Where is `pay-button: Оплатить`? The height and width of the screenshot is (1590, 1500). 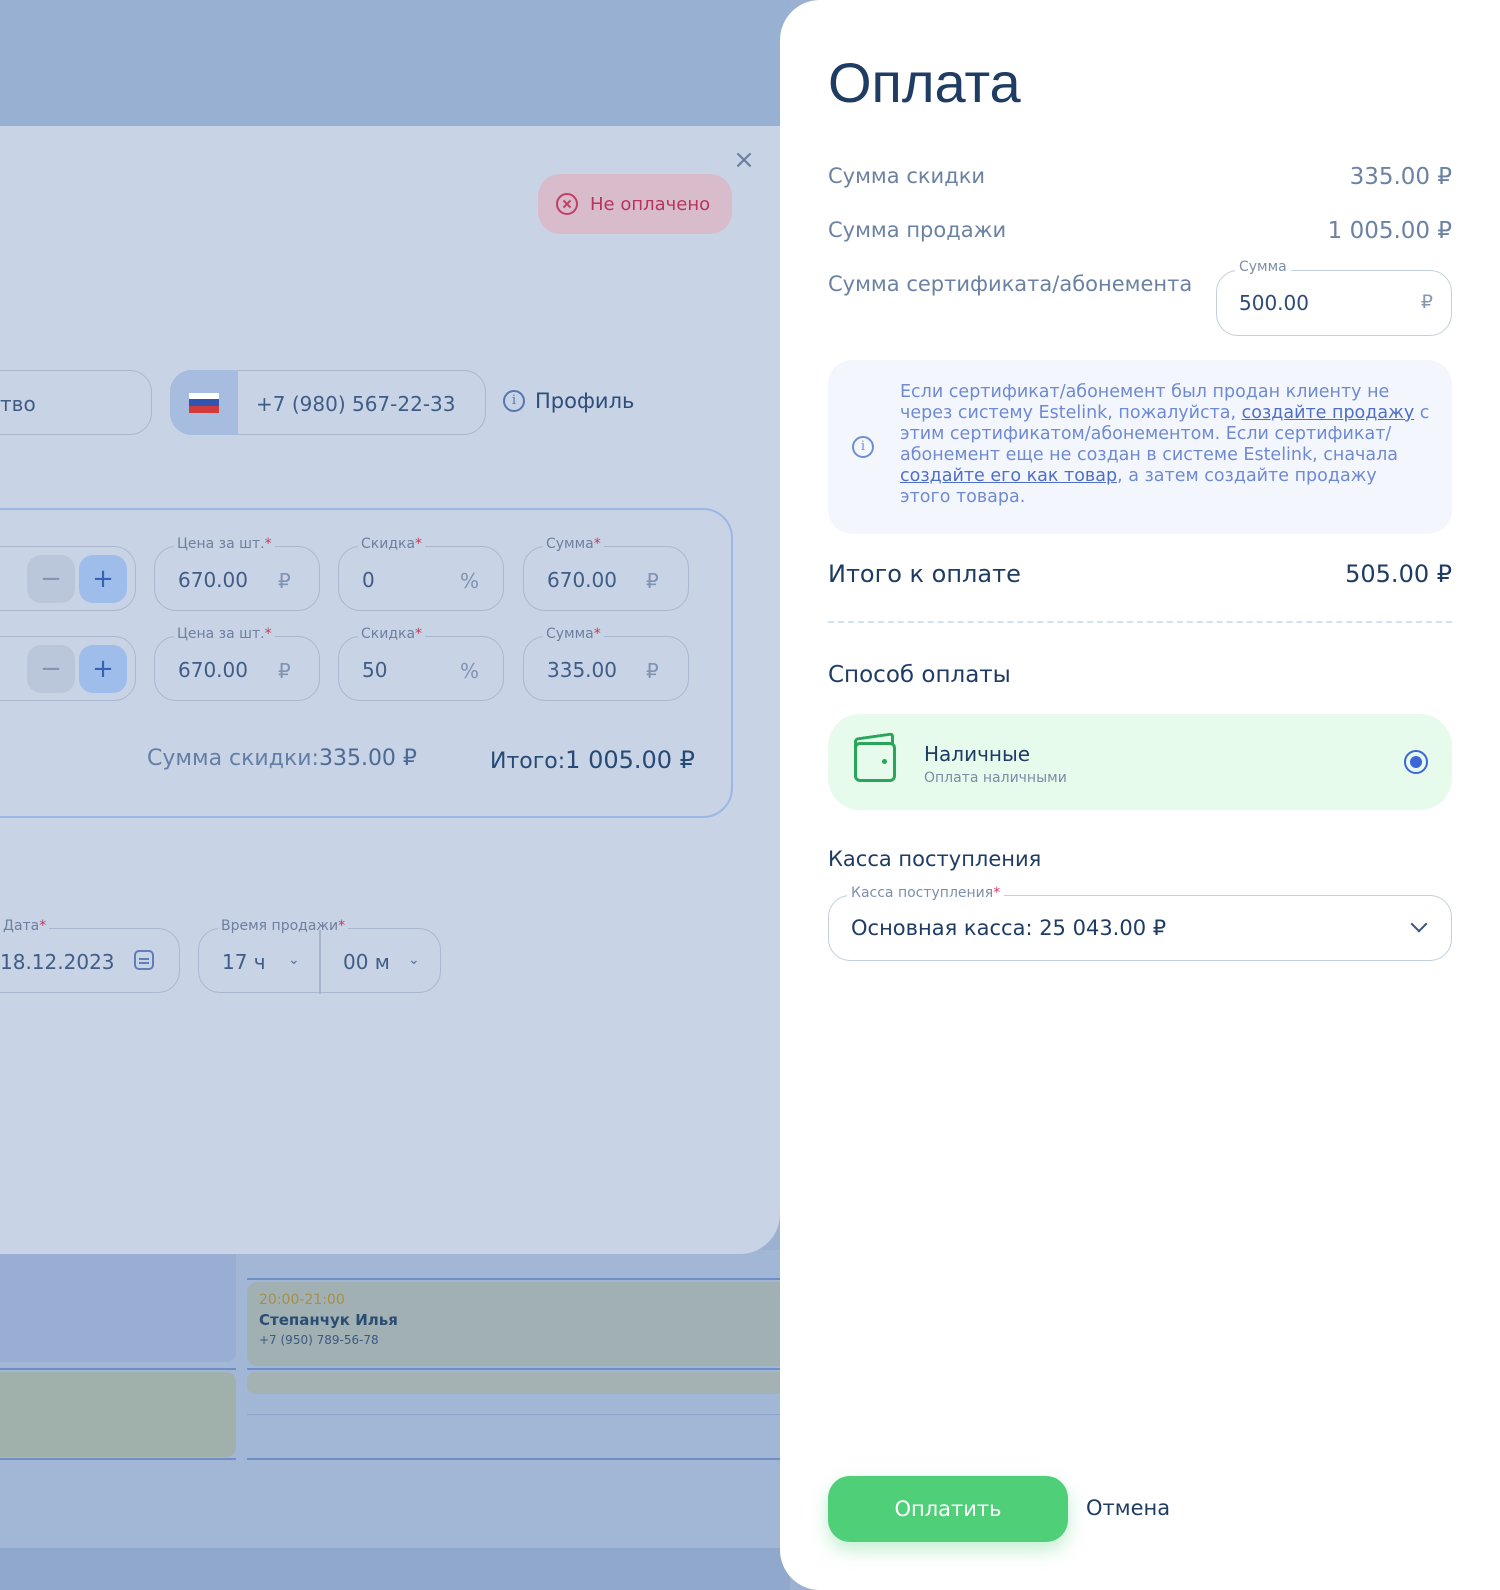 pay-button: Оплатить is located at coordinates (948, 1509).